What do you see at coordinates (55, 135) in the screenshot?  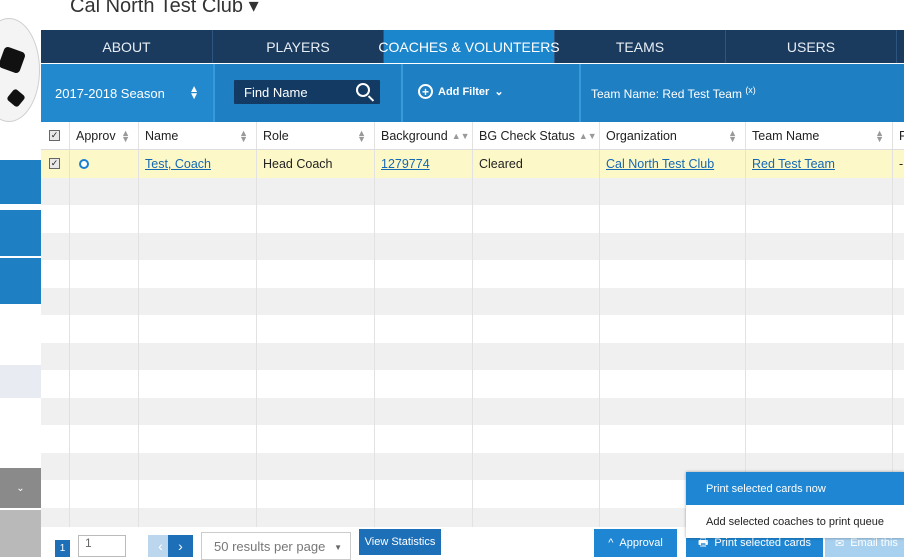 I see `select-all-checkbox: ✓` at bounding box center [55, 135].